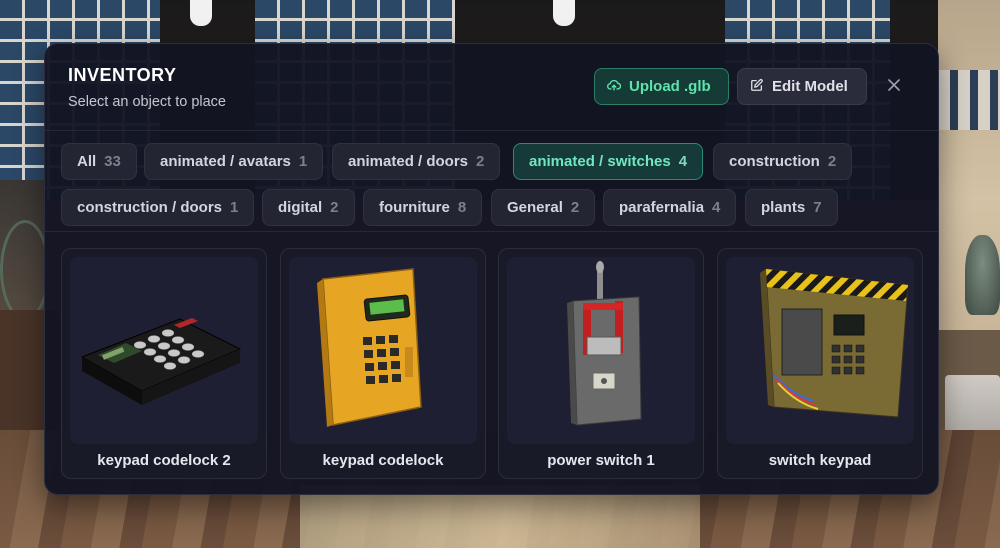 Image resolution: width=1000 pixels, height=548 pixels. Describe the element at coordinates (25, 270) in the screenshot. I see `bicycle` at that location.